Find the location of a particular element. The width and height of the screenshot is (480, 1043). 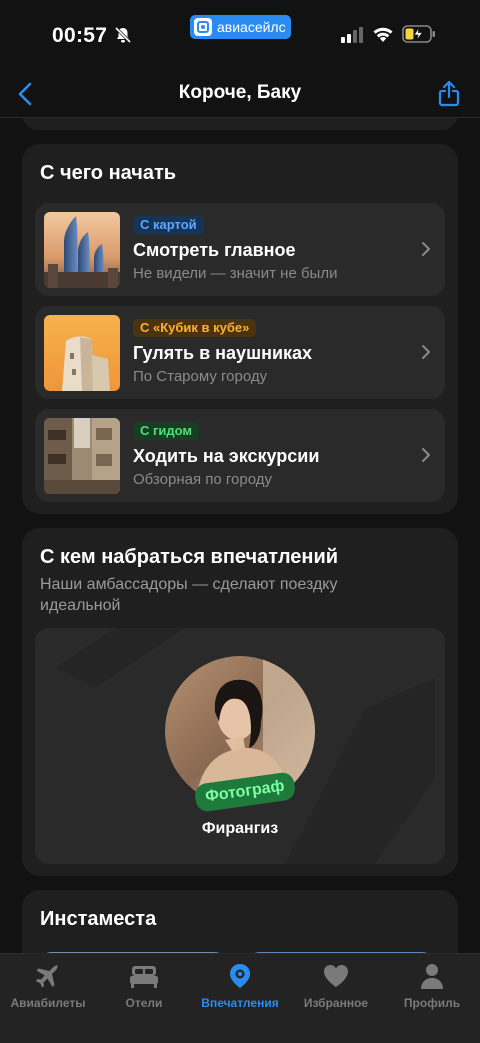

location-icon is located at coordinates (240, 976).